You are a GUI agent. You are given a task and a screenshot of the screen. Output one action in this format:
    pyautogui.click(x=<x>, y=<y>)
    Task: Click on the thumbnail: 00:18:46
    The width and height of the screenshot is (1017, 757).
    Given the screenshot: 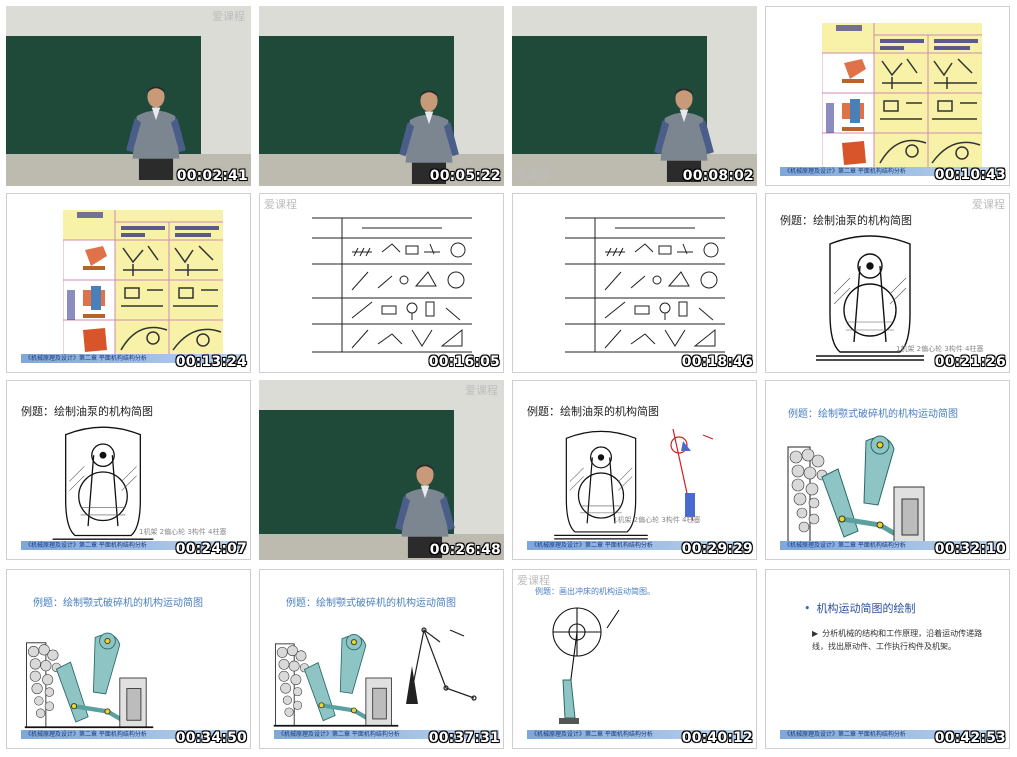 What is the action you would take?
    pyautogui.click(x=634, y=283)
    